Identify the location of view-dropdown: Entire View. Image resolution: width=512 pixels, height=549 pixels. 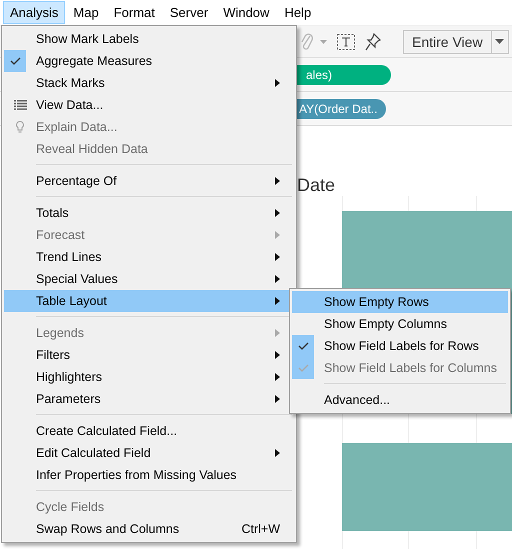
(456, 42).